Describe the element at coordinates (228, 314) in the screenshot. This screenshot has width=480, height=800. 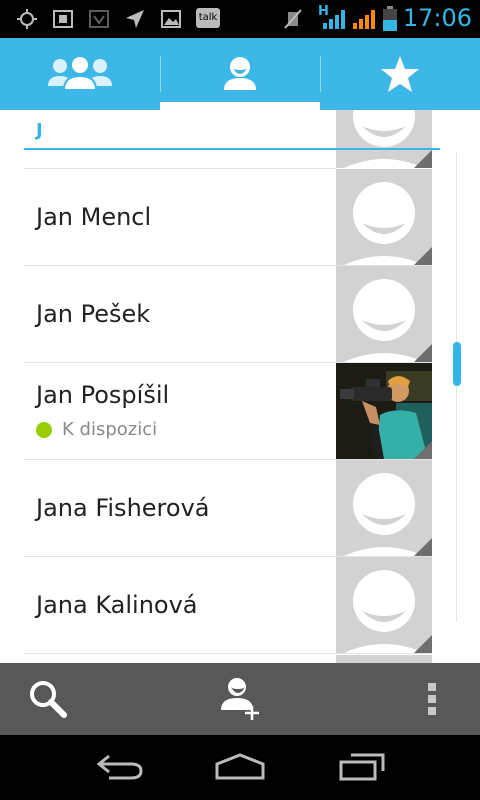
I see `contact-row: Jan Pešek` at that location.